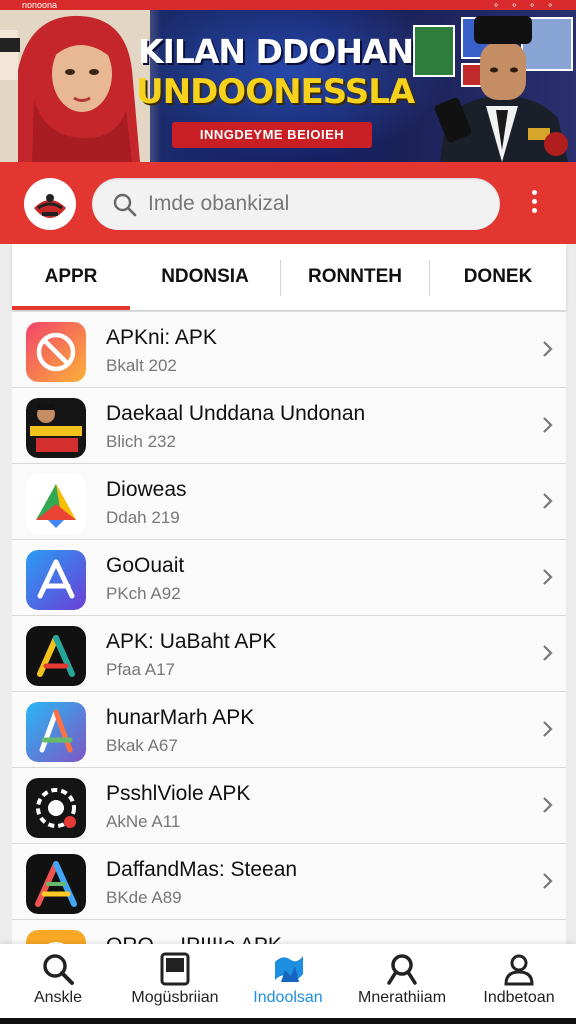 This screenshot has width=576, height=1024. What do you see at coordinates (191, 641) in the screenshot?
I see `app-name: APK: UaBaht APK` at bounding box center [191, 641].